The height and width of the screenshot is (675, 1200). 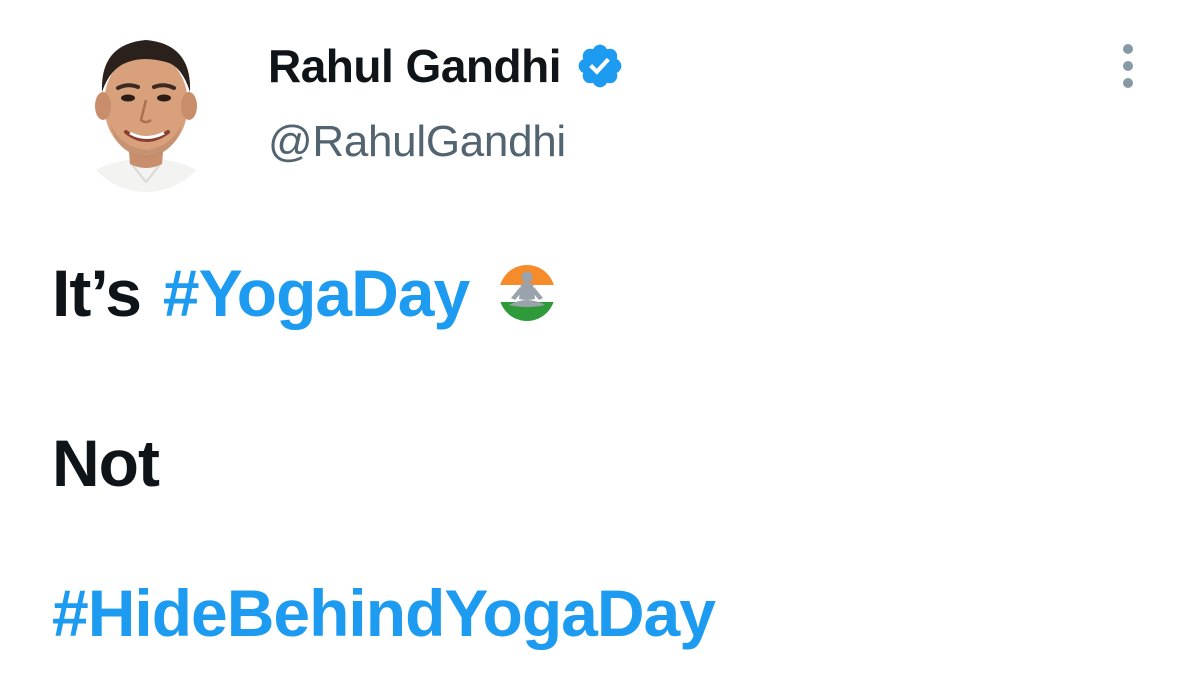 I want to click on verified-badge-icon, so click(x=600, y=66).